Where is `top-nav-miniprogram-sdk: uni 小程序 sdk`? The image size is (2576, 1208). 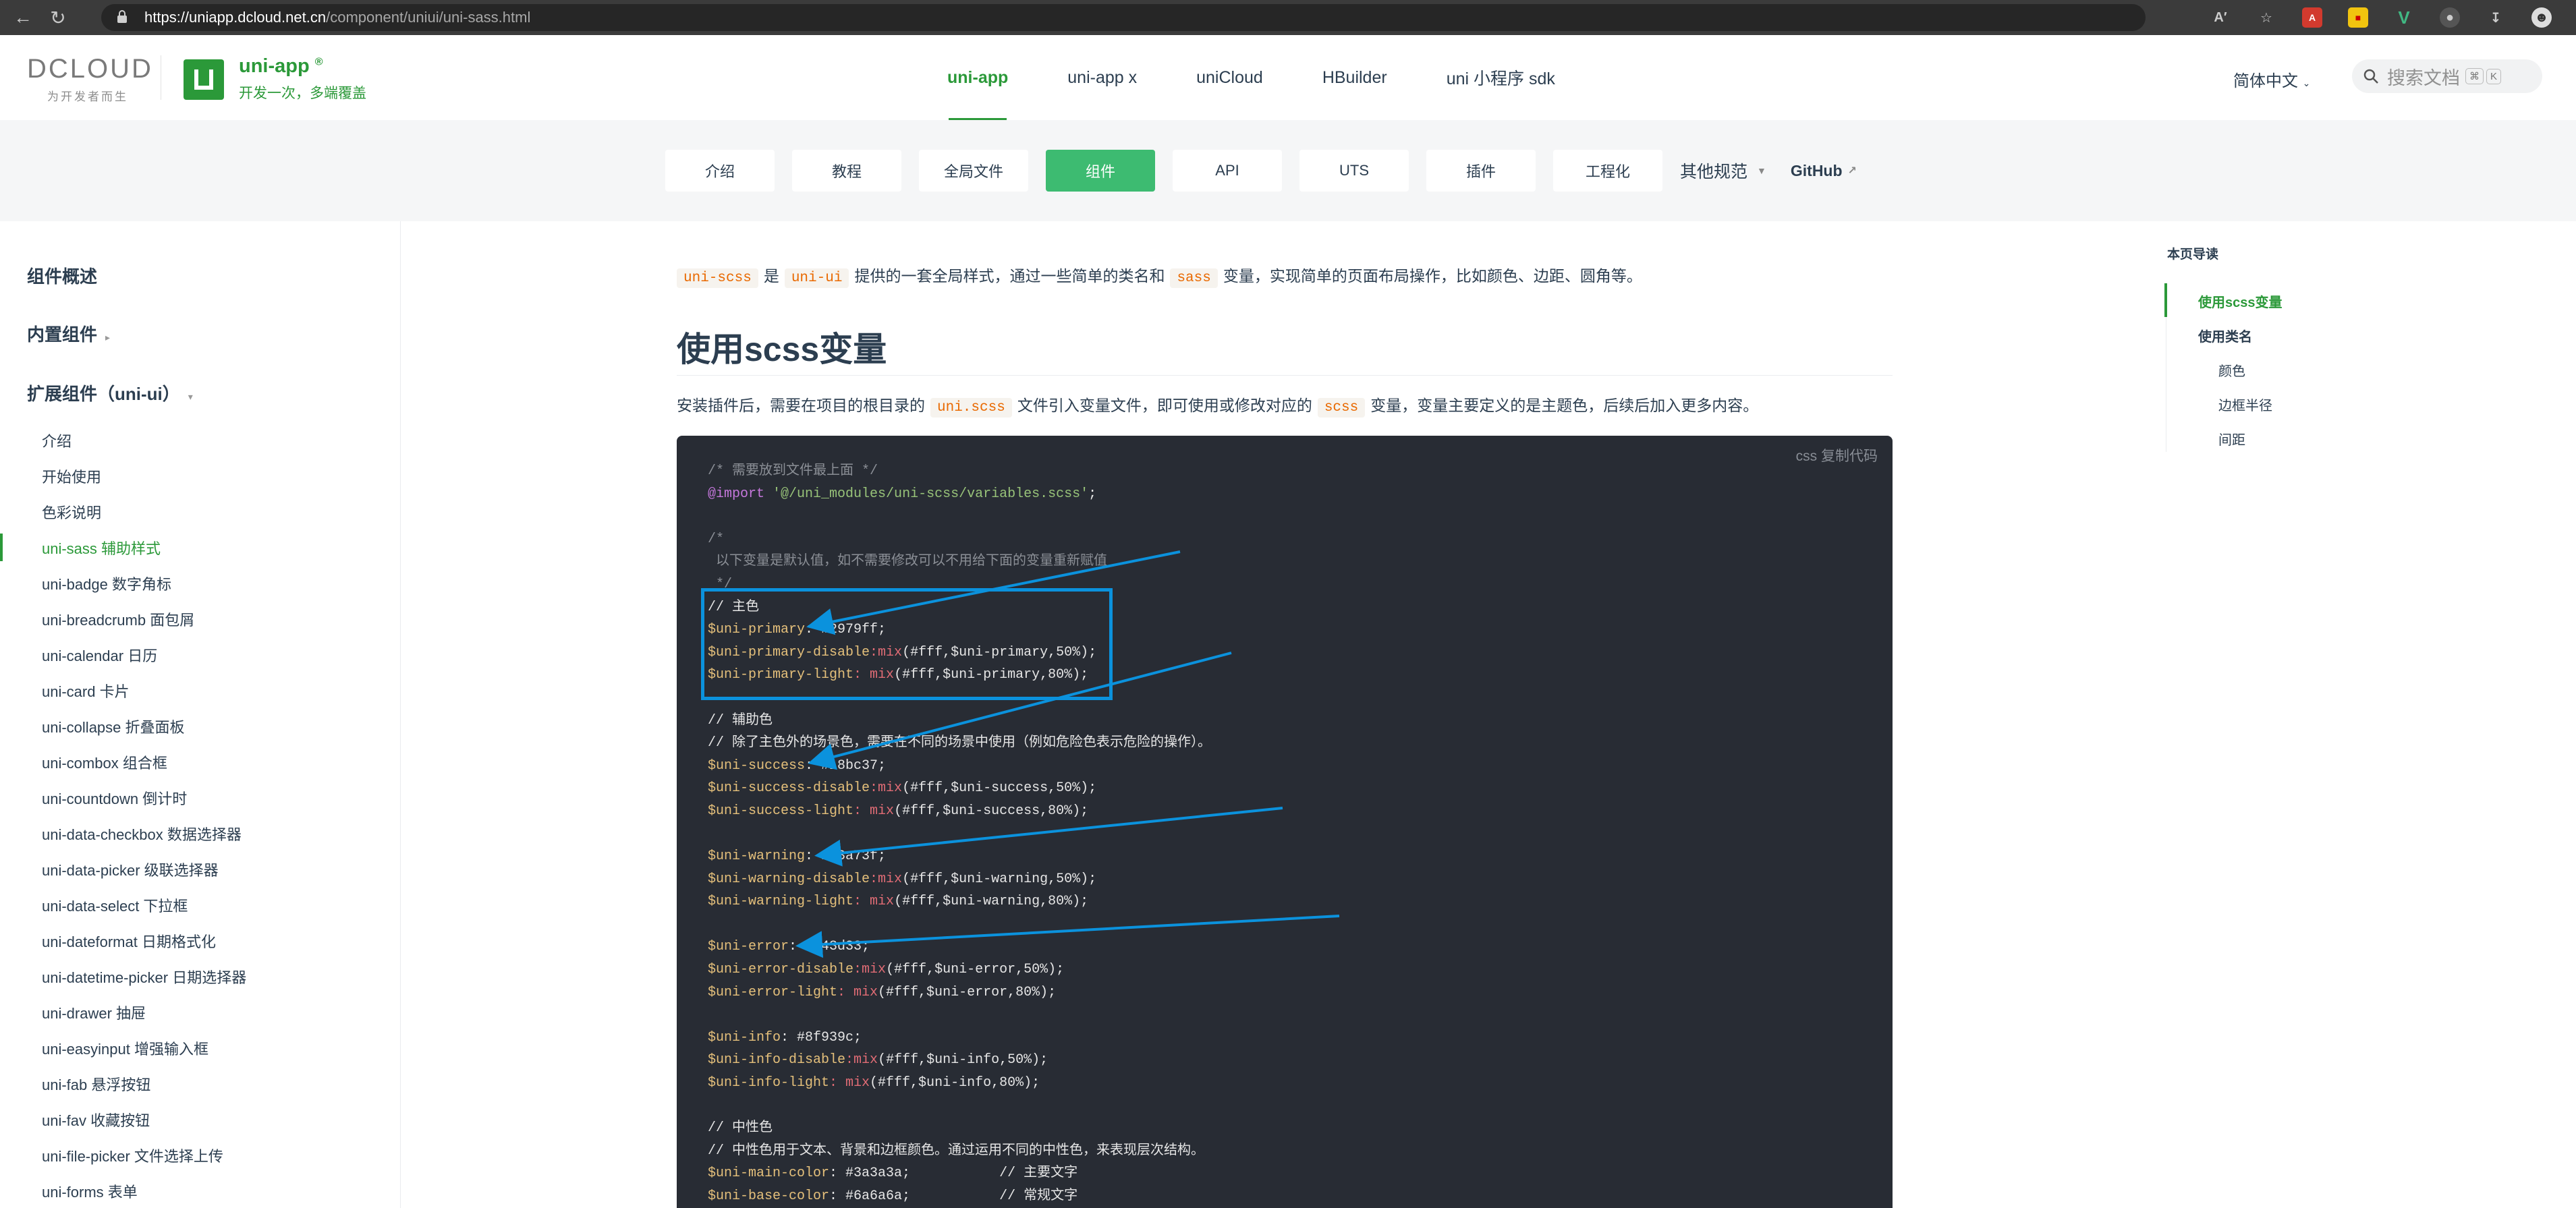 top-nav-miniprogram-sdk: uni 小程序 sdk is located at coordinates (1501, 77).